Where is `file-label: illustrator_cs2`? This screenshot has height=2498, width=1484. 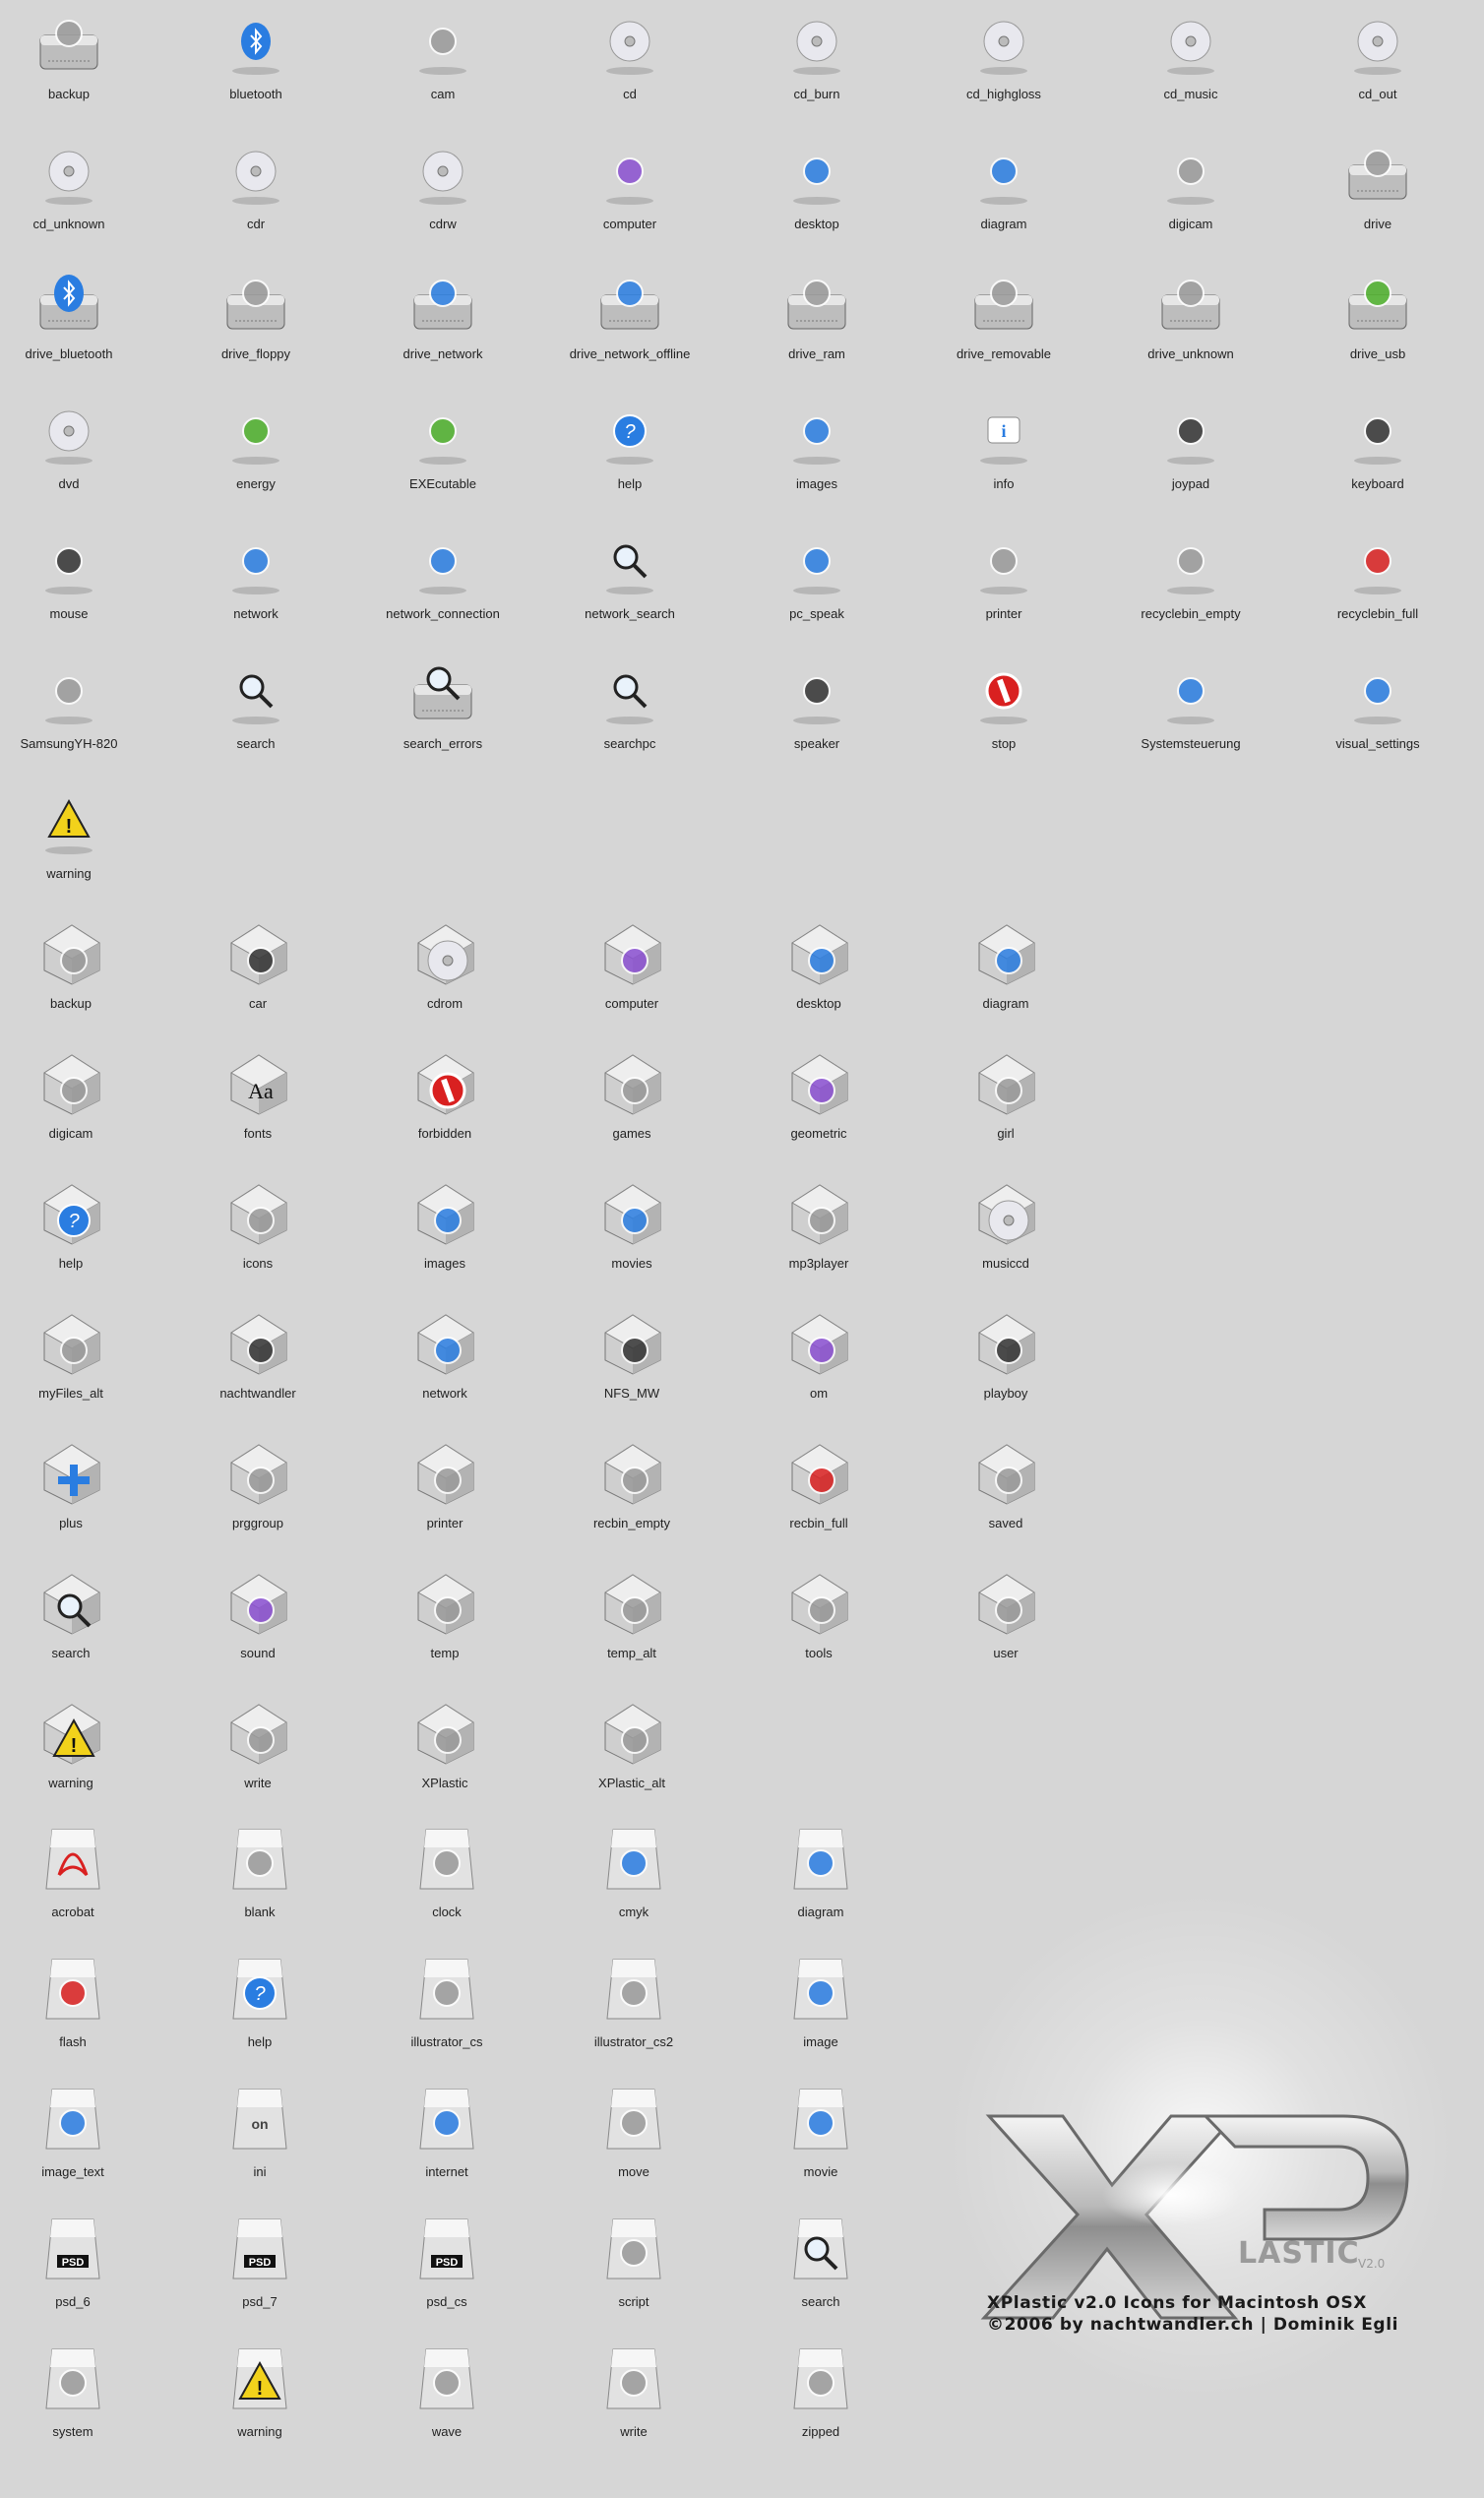 file-label: illustrator_cs2 is located at coordinates (634, 2041).